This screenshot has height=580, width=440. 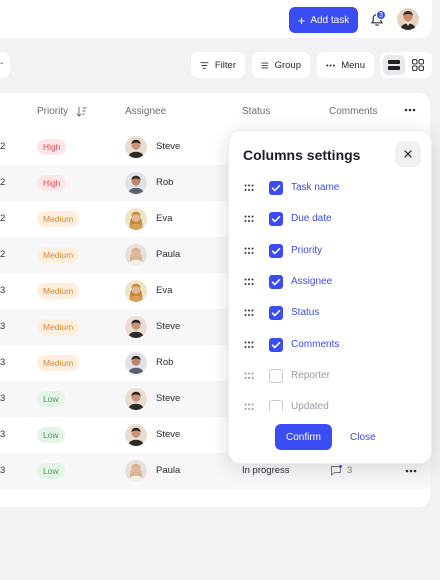 I want to click on user-avatar, so click(x=408, y=19).